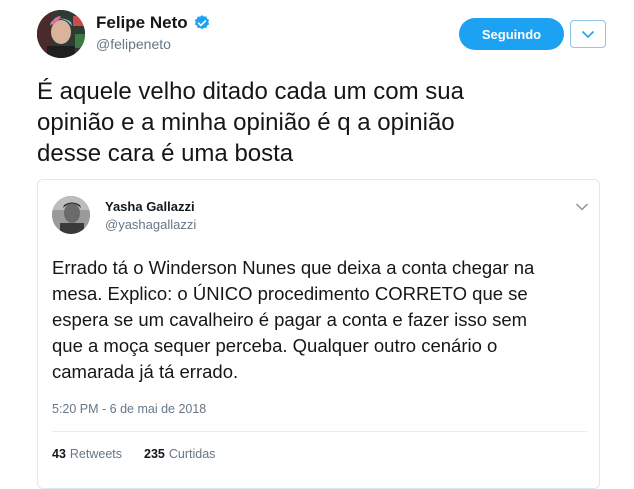  Describe the element at coordinates (129, 409) in the screenshot. I see `quoted-tweet-timestamp: 5:20 PM - 6 de mai de 2018` at that location.